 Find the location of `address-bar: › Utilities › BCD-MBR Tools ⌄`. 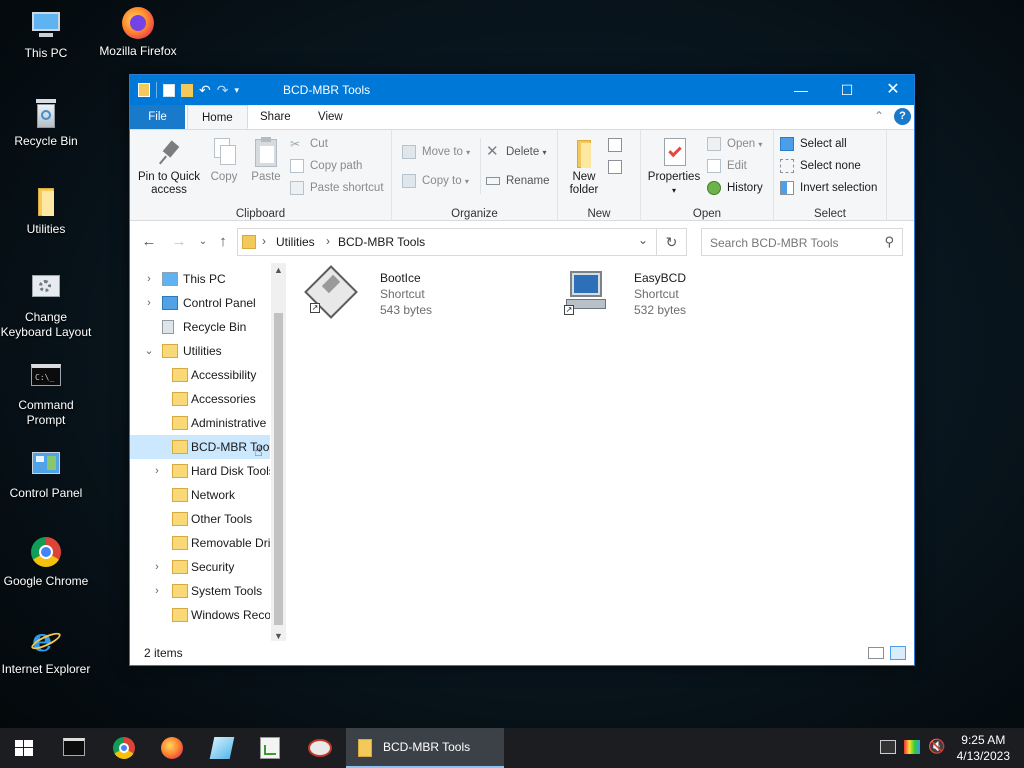

address-bar: › Utilities › BCD-MBR Tools ⌄ is located at coordinates (447, 242).